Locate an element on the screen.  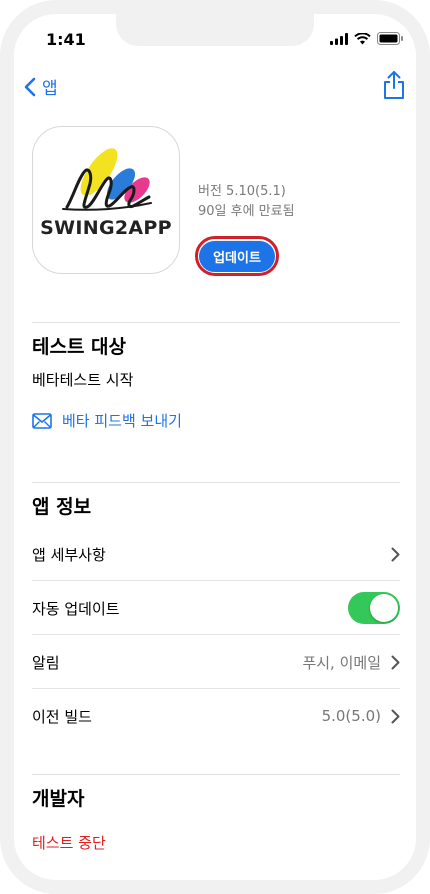
auto-update-toggle is located at coordinates (374, 608).